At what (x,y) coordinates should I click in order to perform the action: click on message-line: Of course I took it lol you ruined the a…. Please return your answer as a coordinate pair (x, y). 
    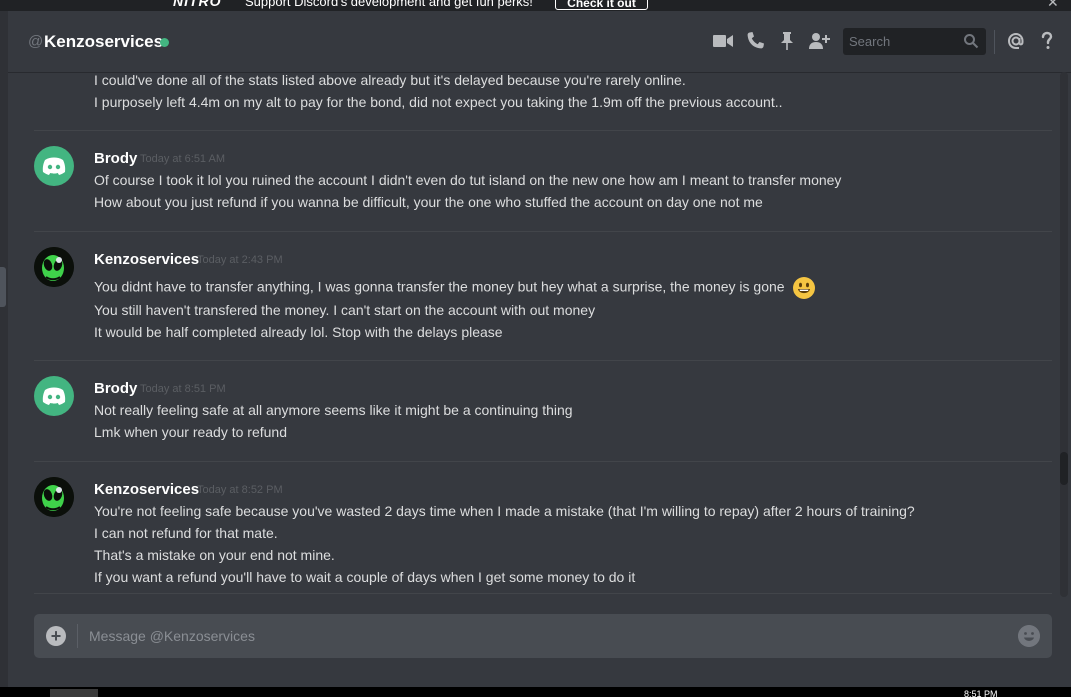
    Looking at the image, I should click on (468, 180).